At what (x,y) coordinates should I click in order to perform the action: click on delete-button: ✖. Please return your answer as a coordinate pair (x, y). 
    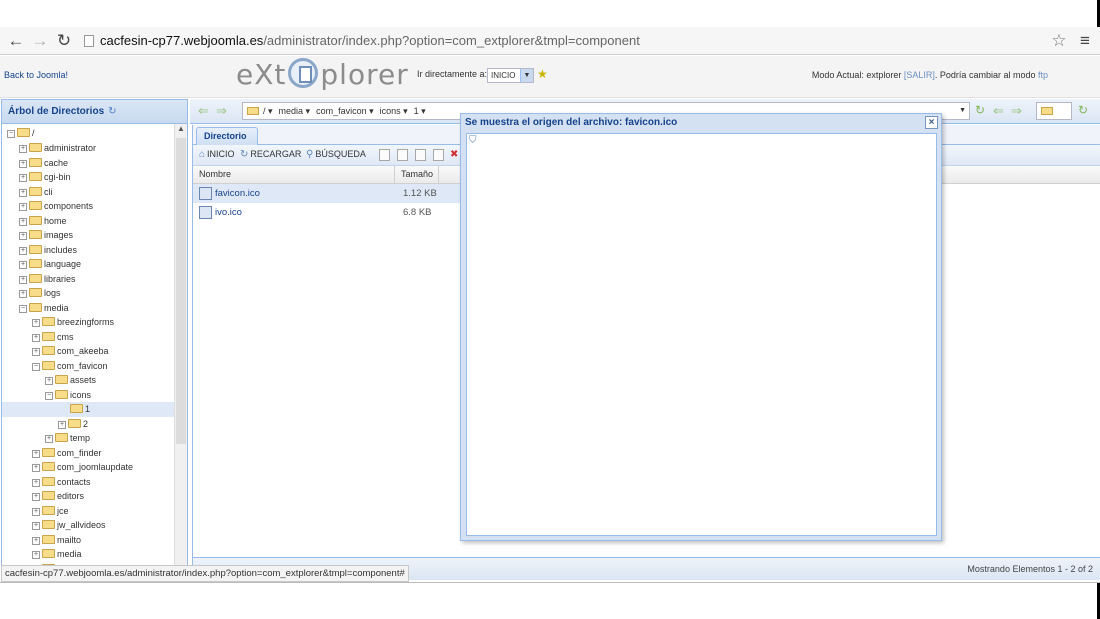
    Looking at the image, I should click on (455, 154).